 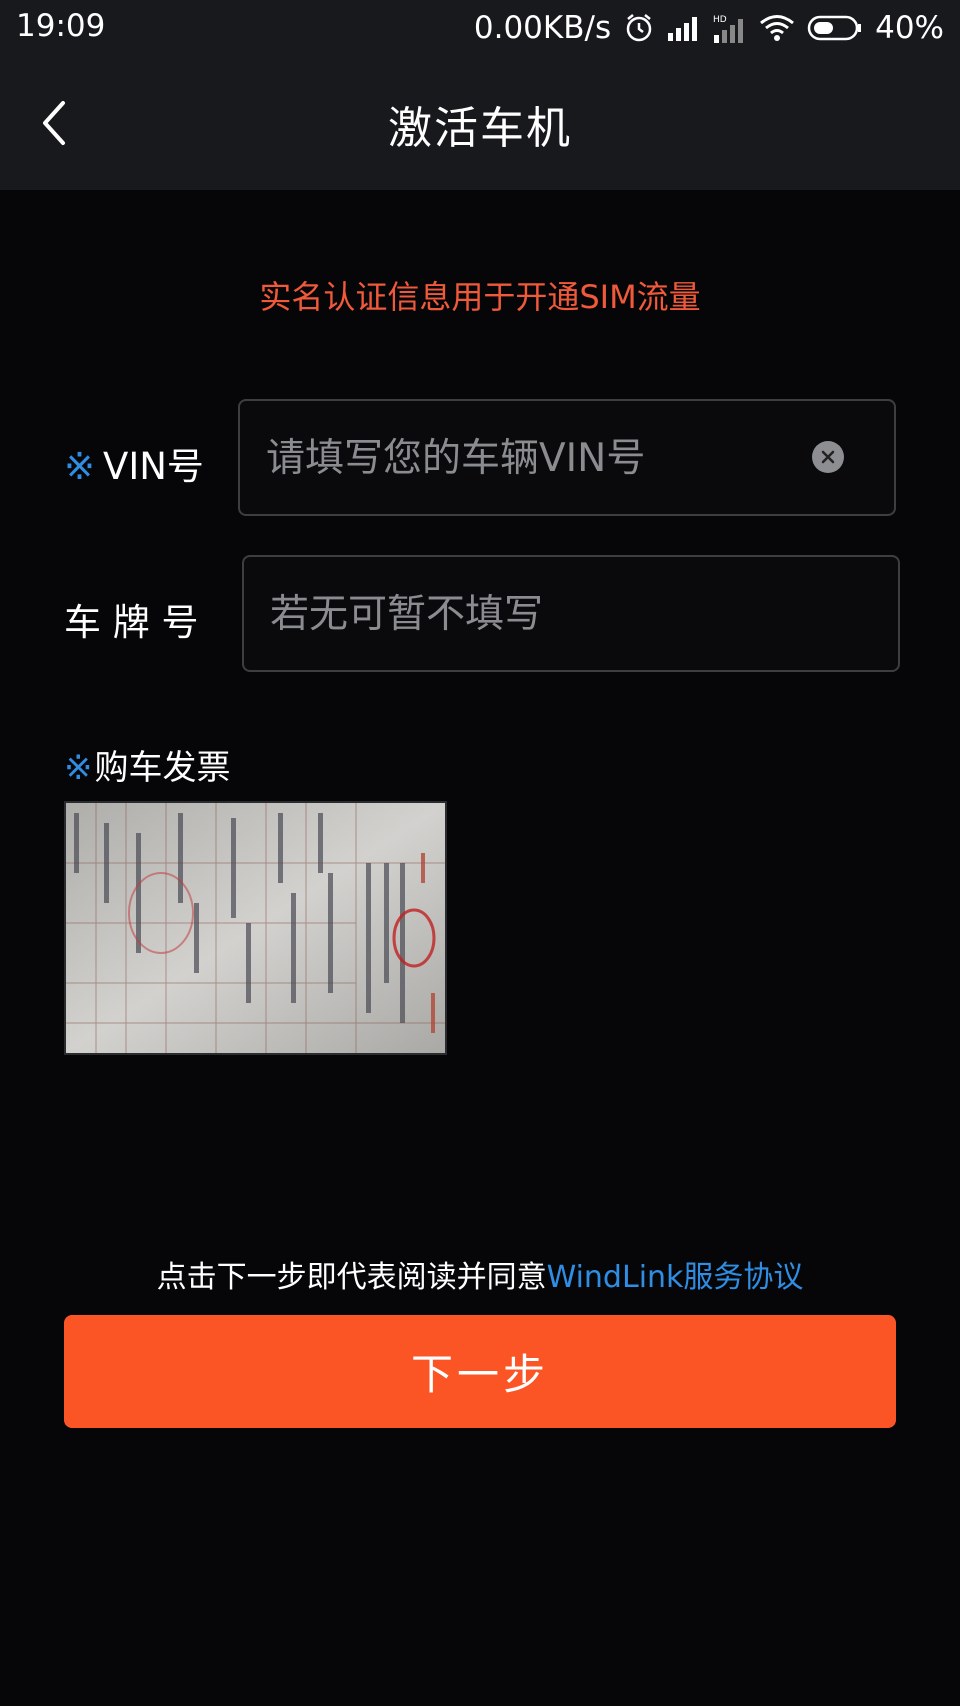 I want to click on vin-label: ※ VIN号, so click(x=134, y=463).